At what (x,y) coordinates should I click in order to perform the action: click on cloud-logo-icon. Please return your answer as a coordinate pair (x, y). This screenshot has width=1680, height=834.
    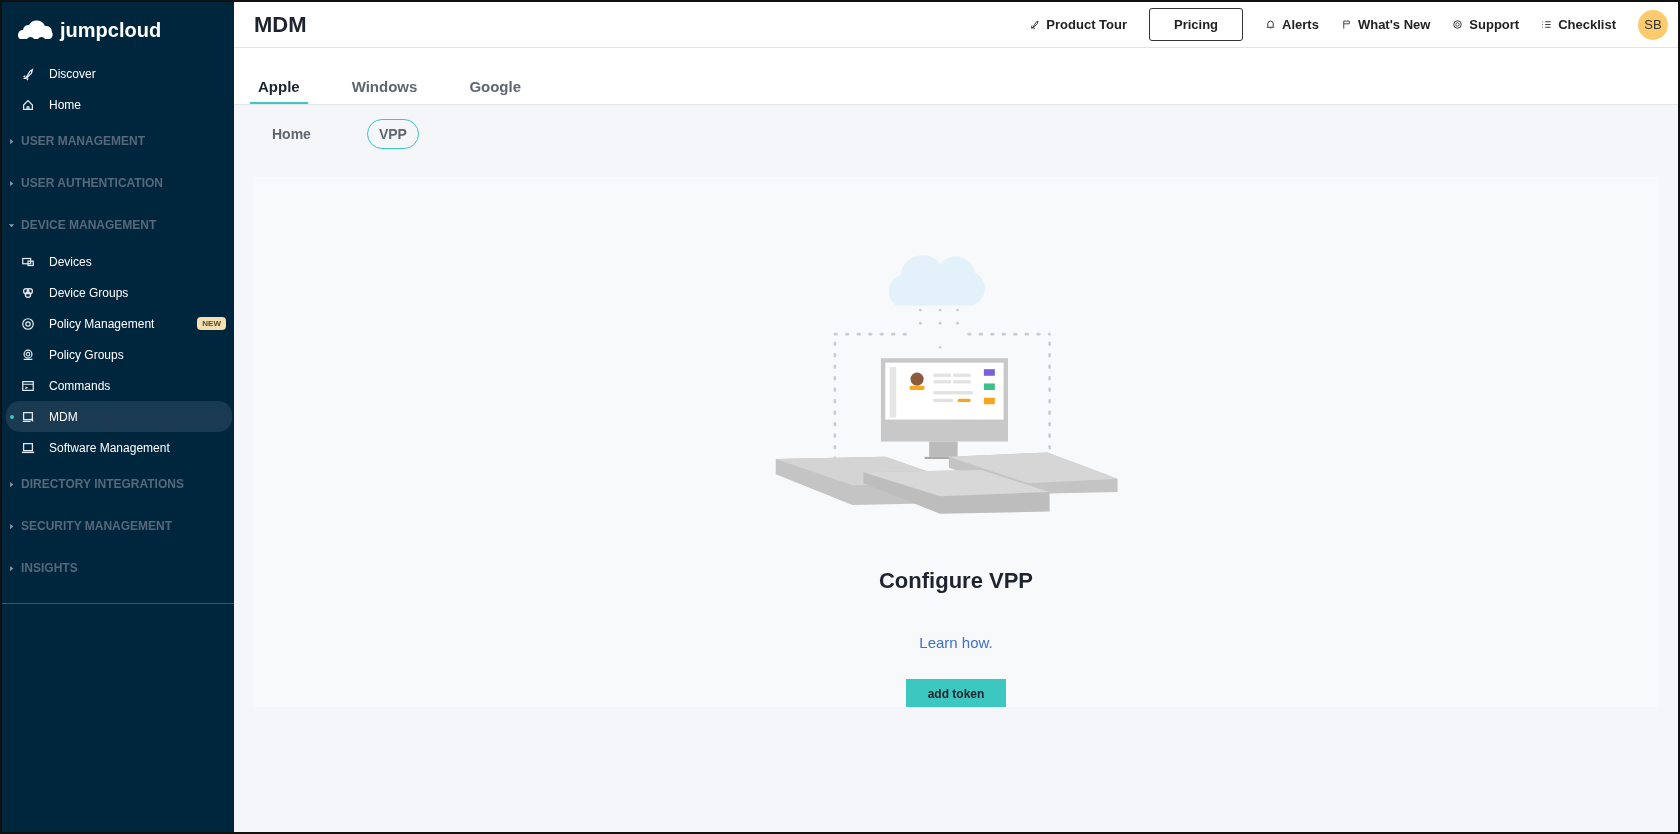
    Looking at the image, I should click on (36, 30).